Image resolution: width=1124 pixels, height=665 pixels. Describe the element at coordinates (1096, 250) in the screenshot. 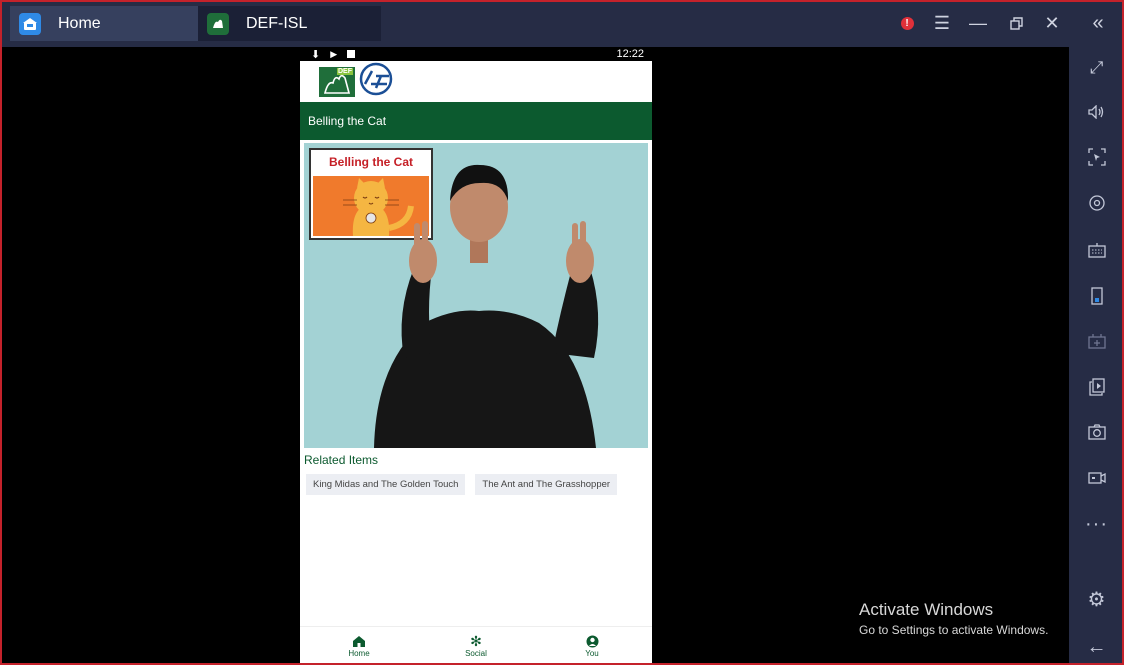

I see `keyboard-icon` at that location.